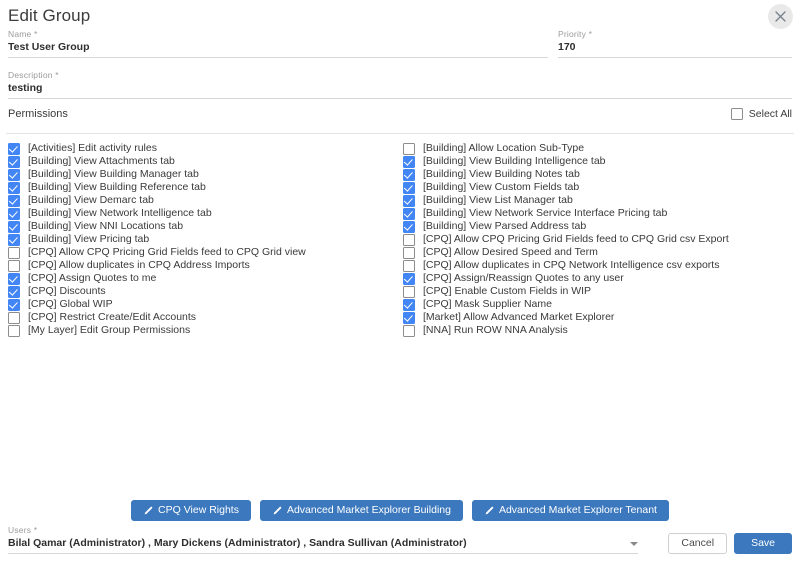  I want to click on permission-label: [CPQ] Allow Desired Speed and Term, so click(510, 252).